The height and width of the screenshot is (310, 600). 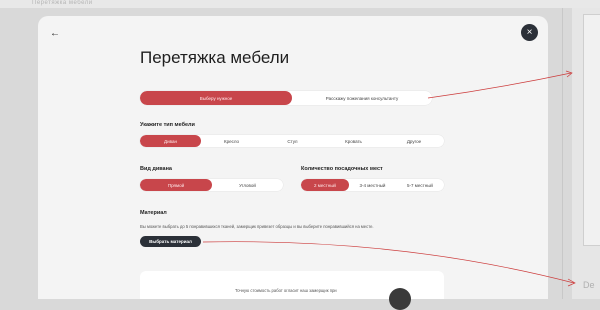 What do you see at coordinates (499, 85) in the screenshot?
I see `annotation-arrow-top` at bounding box center [499, 85].